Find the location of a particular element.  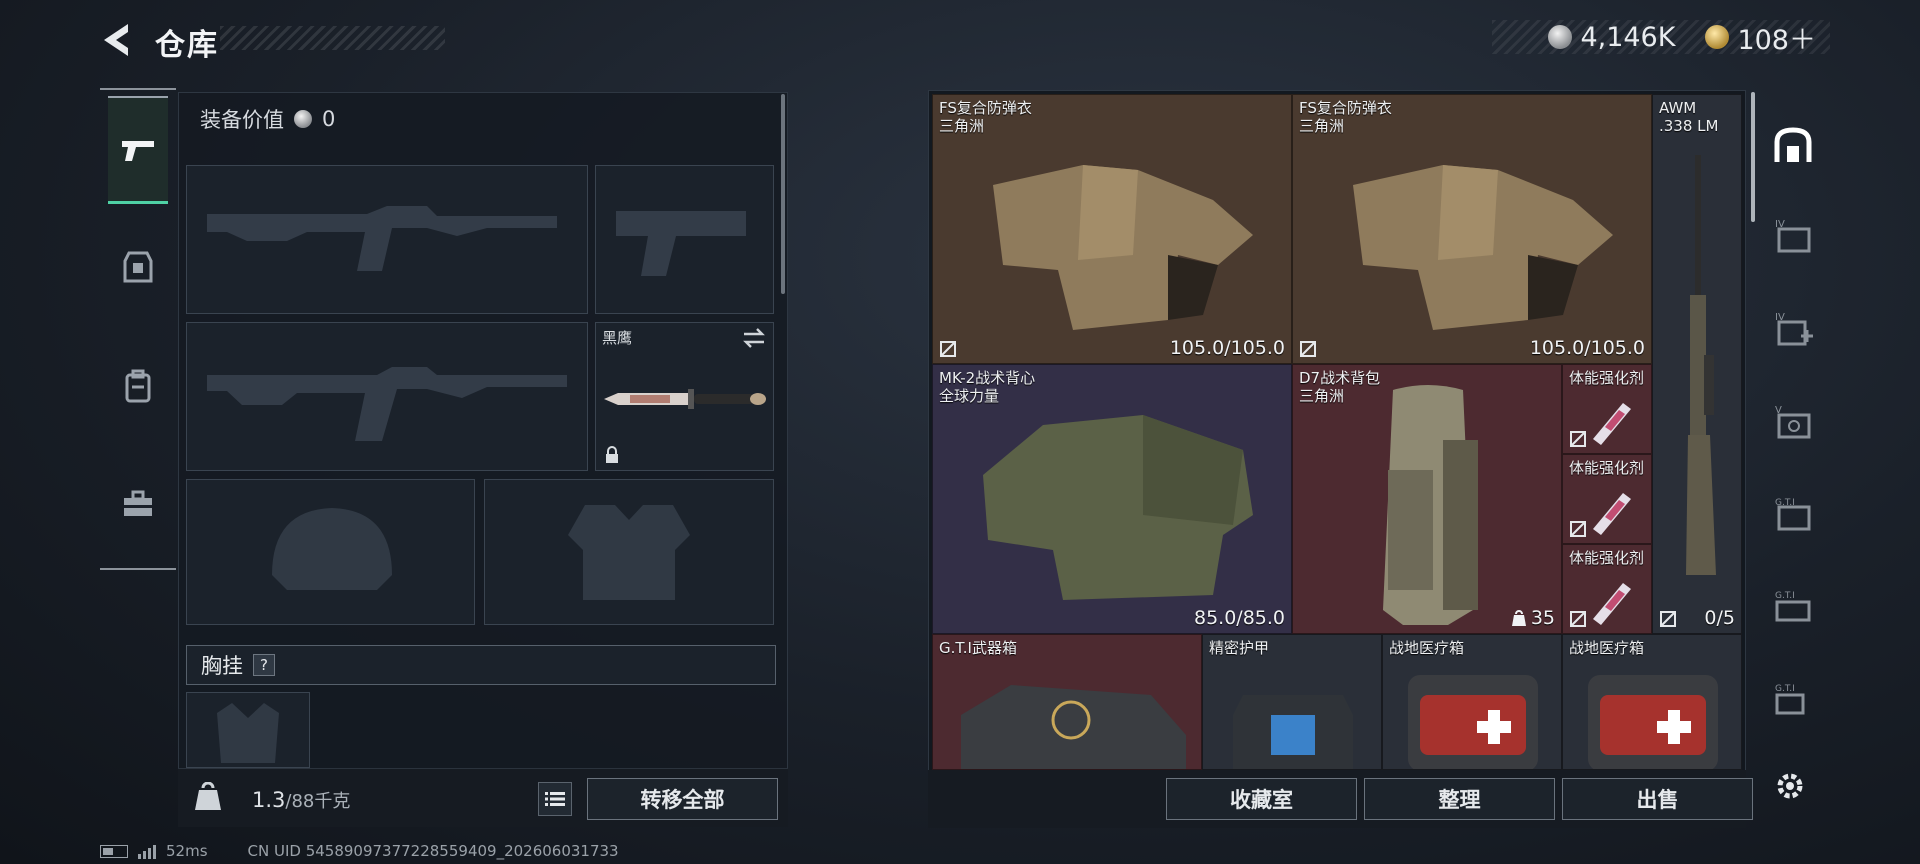

storage-item-awm: AWM .338 LM 0/5 is located at coordinates (1697, 364).